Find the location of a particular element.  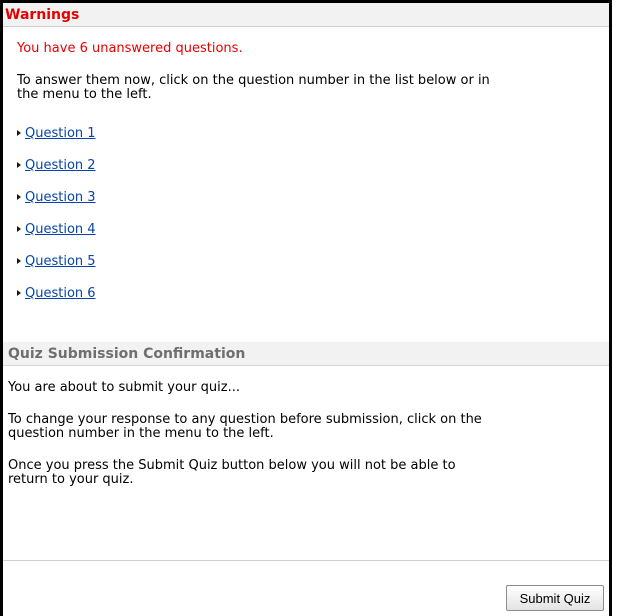

question-list-item: Question 1 is located at coordinates (56, 134).